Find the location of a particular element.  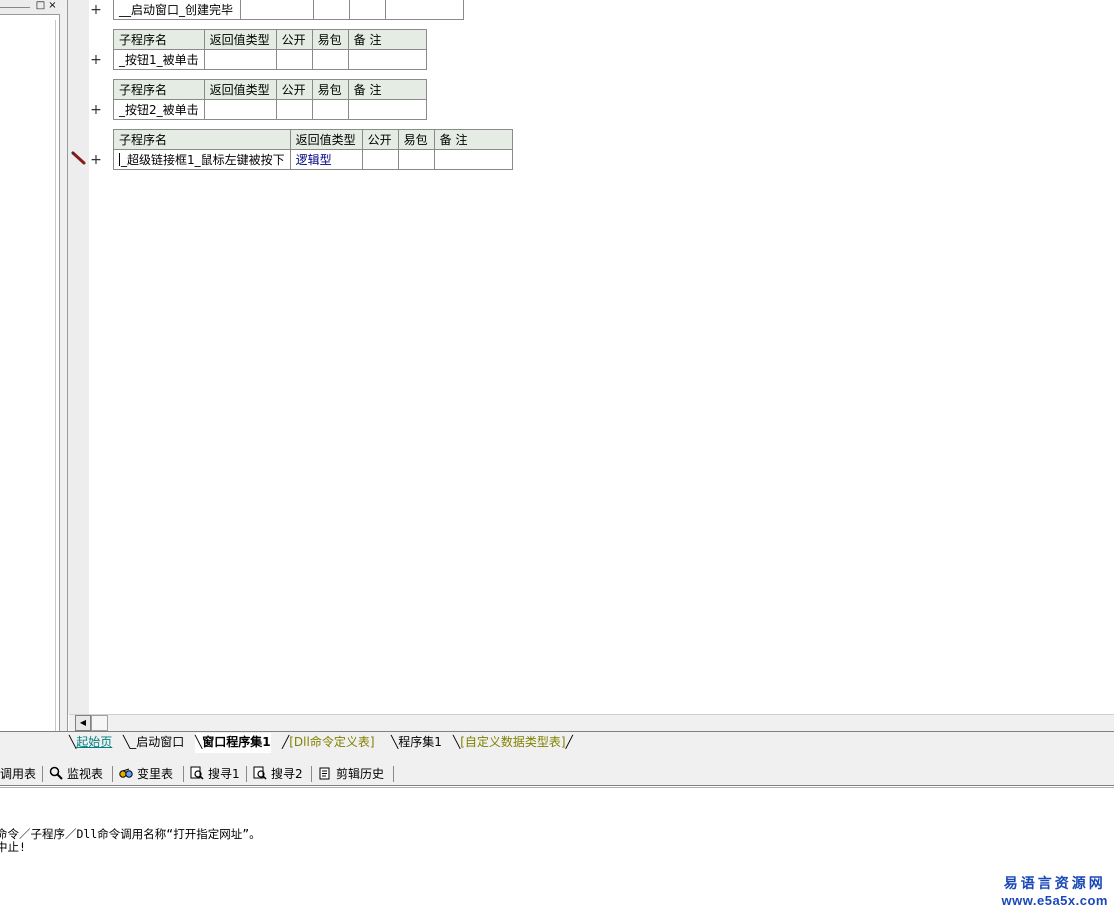

output-line: 命令／子程序／Dll命令调用名称“打开指定网址”。 is located at coordinates (130, 834).